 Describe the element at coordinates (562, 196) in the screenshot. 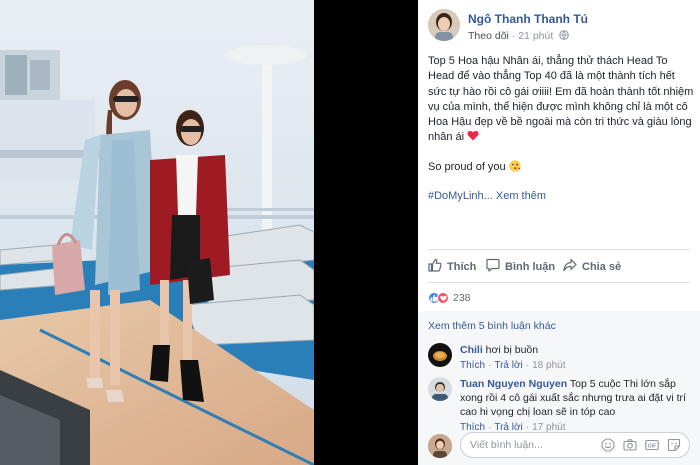

I see `post-paragraph-3: #DoMyLinh... Xem thêm` at that location.